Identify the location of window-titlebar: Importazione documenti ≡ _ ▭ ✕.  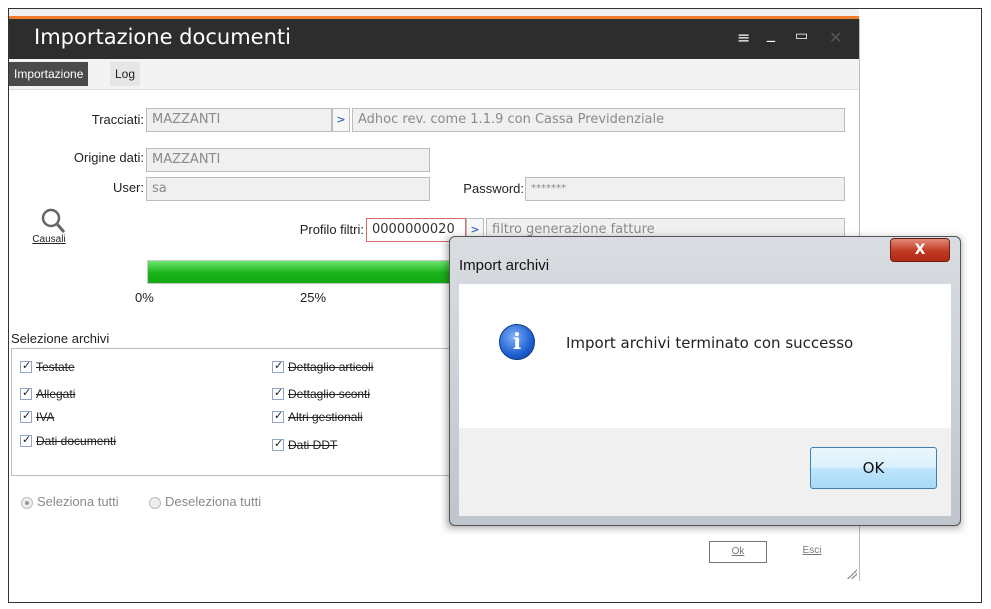
(434, 39).